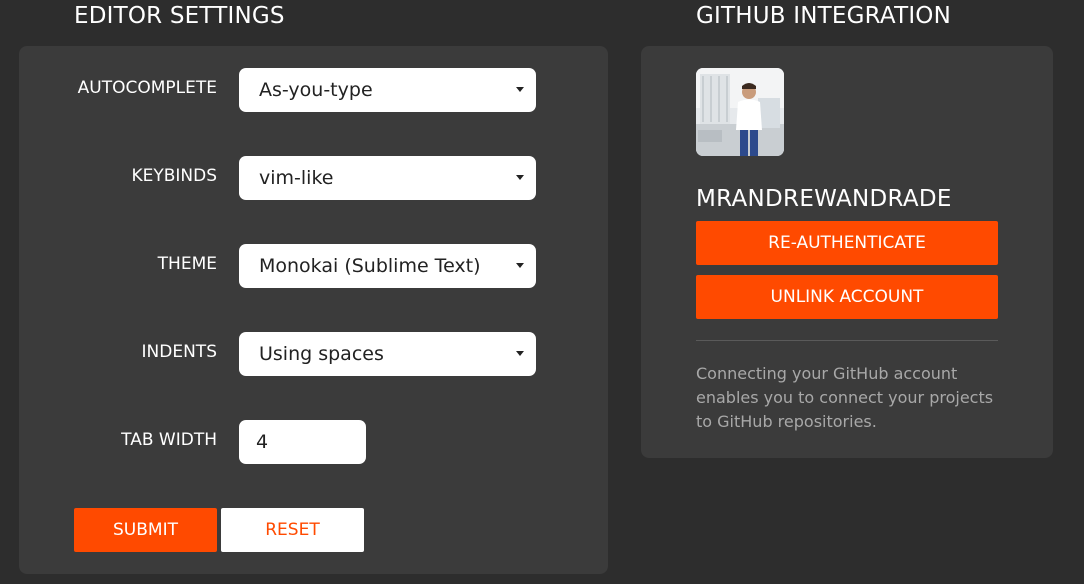  What do you see at coordinates (316, 90) in the screenshot?
I see `autocomplete-value: As-you-type` at bounding box center [316, 90].